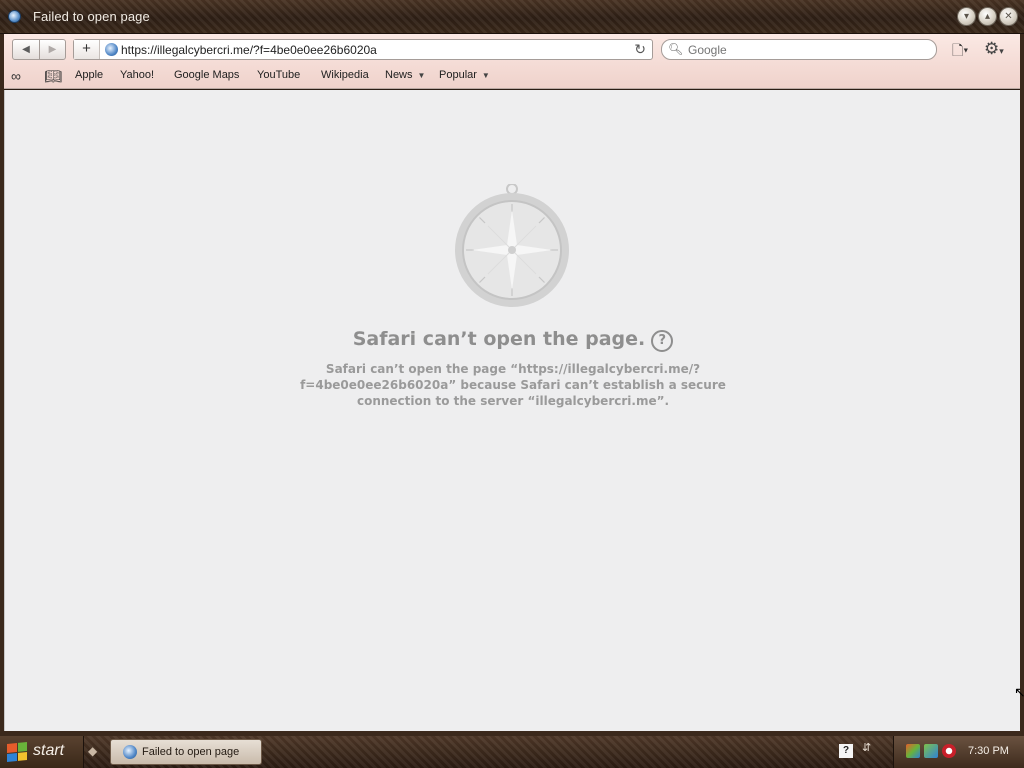 The width and height of the screenshot is (1024, 768). Describe the element at coordinates (1019, 692) in the screenshot. I see `mouse-cursor-icon: ↖` at that location.